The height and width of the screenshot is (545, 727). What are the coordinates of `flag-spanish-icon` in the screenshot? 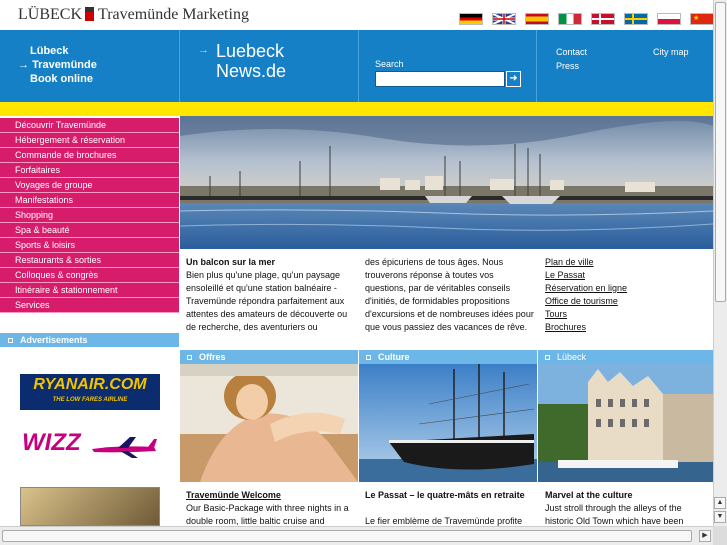 It's located at (537, 19).